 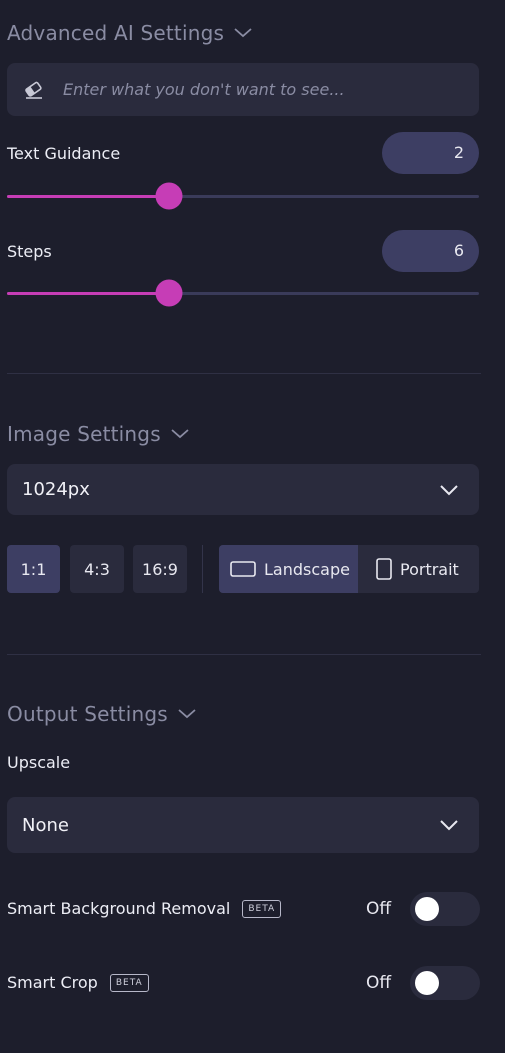 What do you see at coordinates (56, 489) in the screenshot?
I see `image-size-value: 1024px` at bounding box center [56, 489].